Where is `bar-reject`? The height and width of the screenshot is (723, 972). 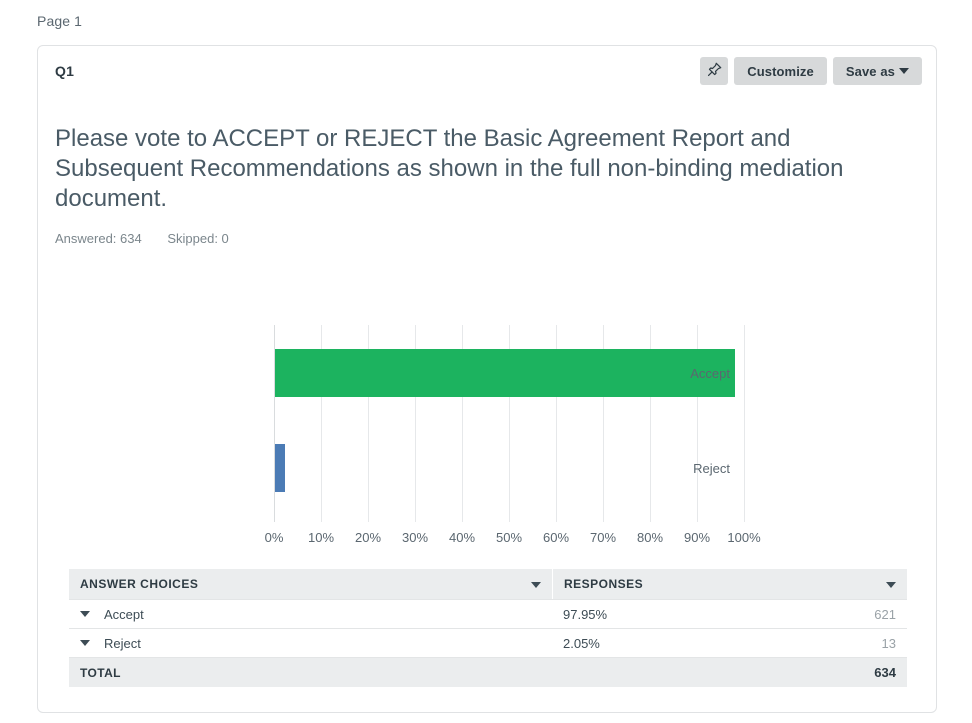 bar-reject is located at coordinates (280, 468).